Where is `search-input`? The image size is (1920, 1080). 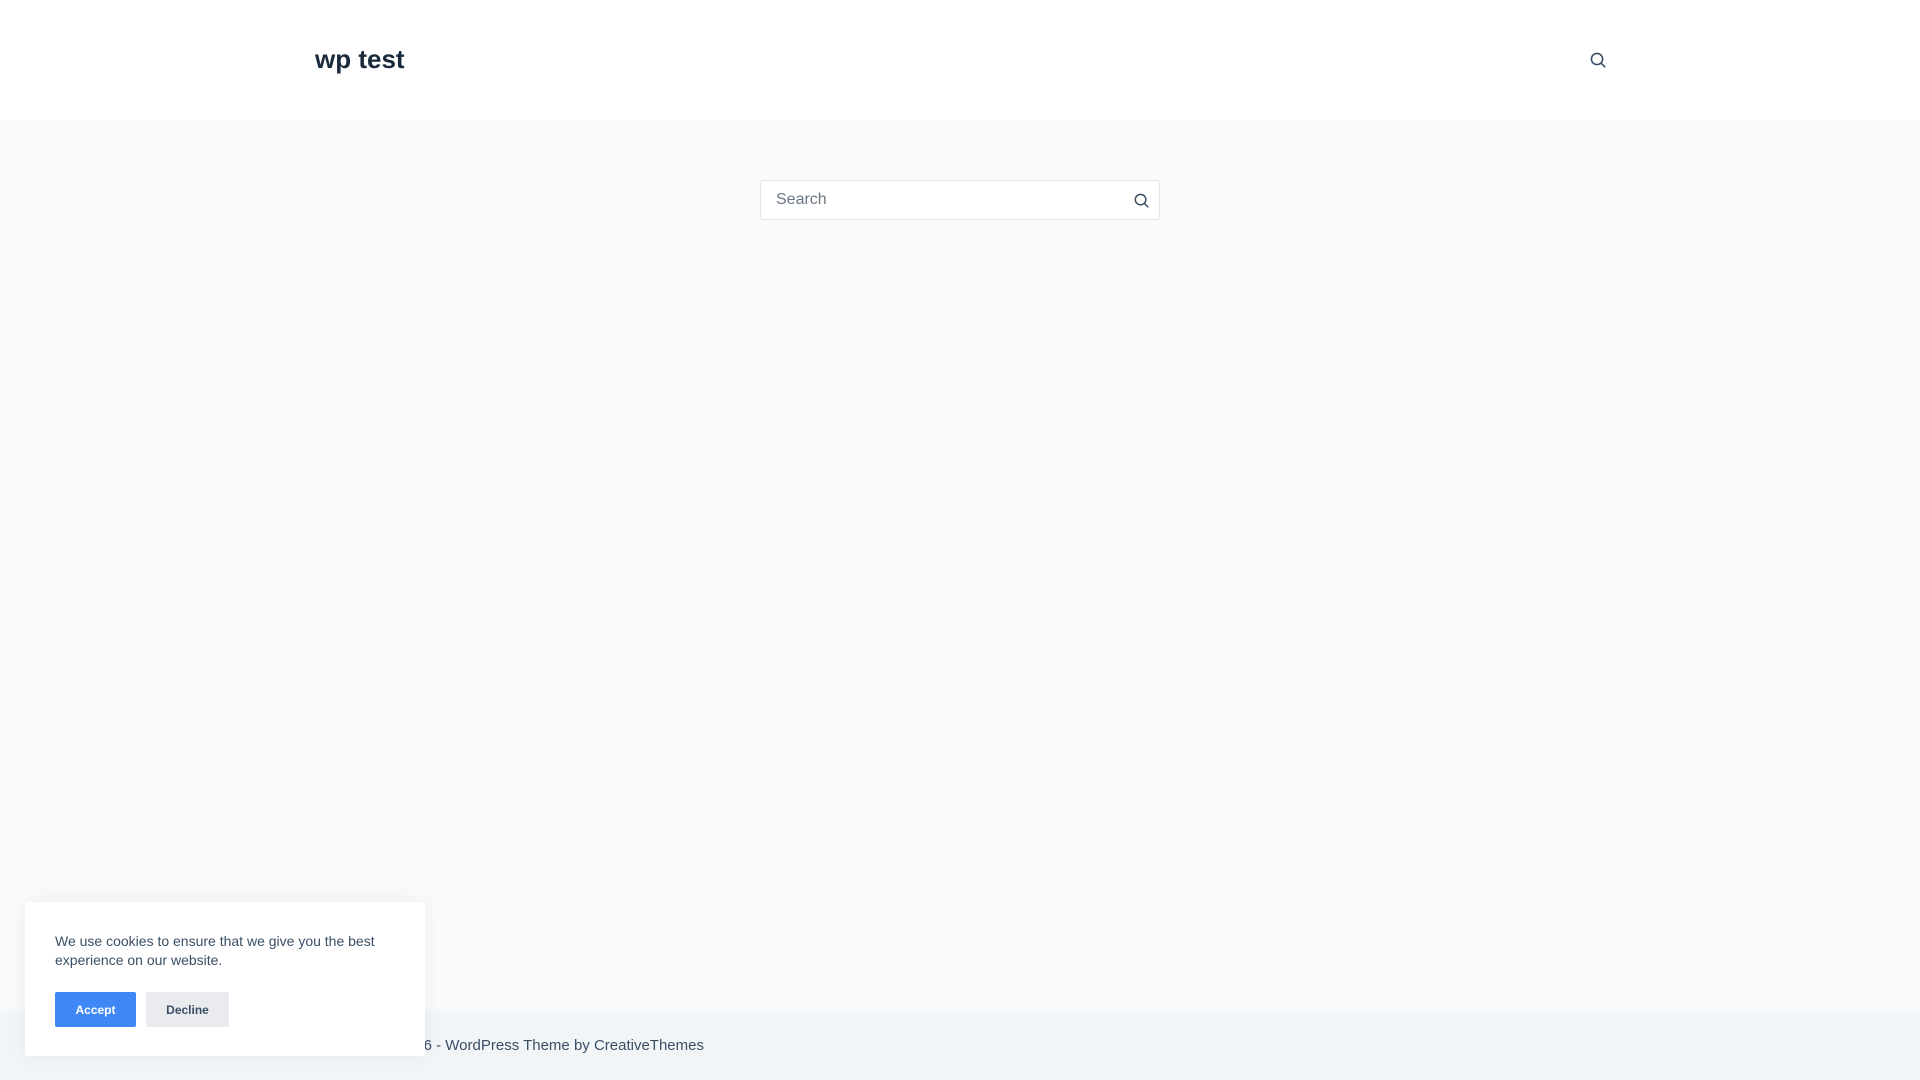 search-input is located at coordinates (941, 200).